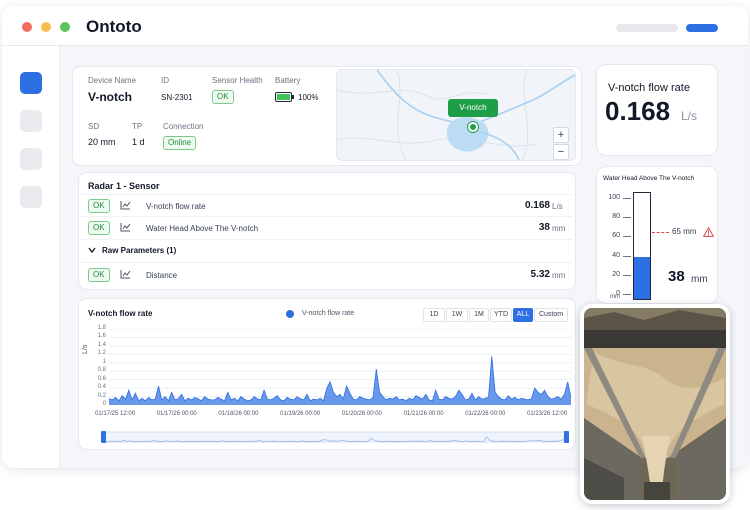 The height and width of the screenshot is (510, 750). I want to click on navigator-track, so click(335, 437).